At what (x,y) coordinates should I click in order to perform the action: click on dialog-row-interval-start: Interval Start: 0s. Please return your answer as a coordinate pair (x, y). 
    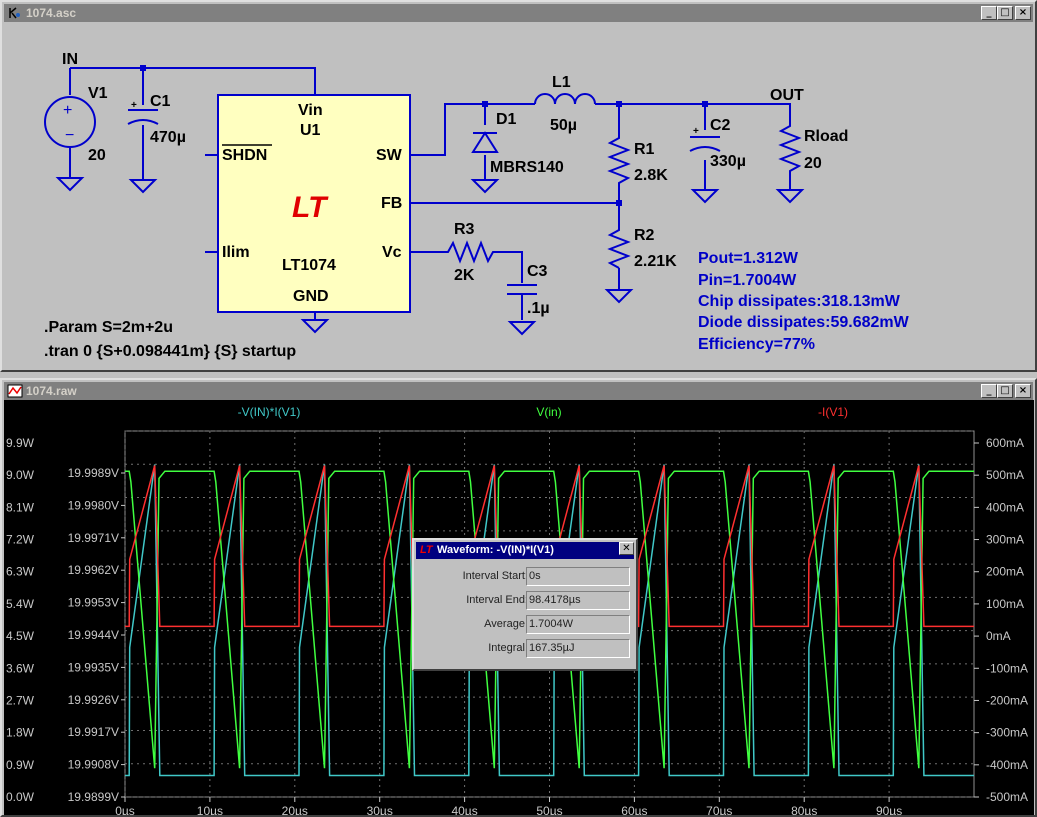
    Looking at the image, I should click on (525, 577).